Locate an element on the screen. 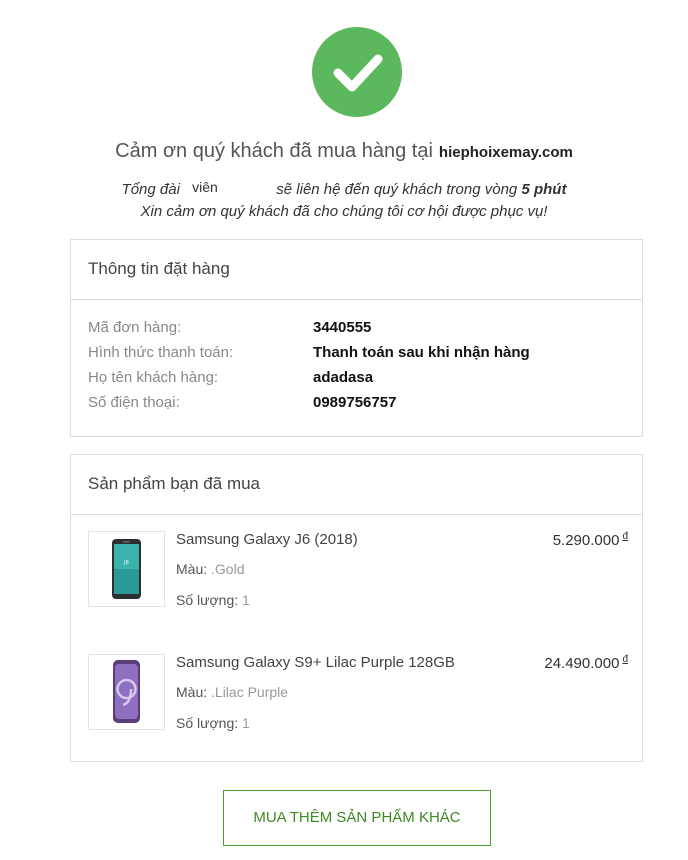  color-value: .Gold is located at coordinates (228, 569).